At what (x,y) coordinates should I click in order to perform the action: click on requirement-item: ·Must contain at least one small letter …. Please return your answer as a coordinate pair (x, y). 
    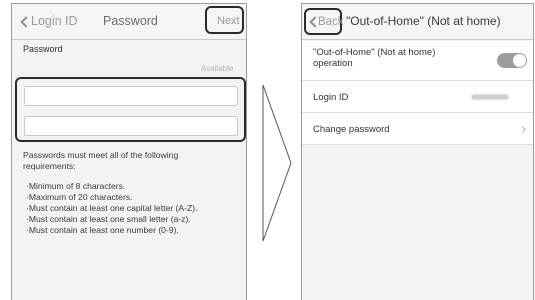
    Looking at the image, I should click on (108, 219).